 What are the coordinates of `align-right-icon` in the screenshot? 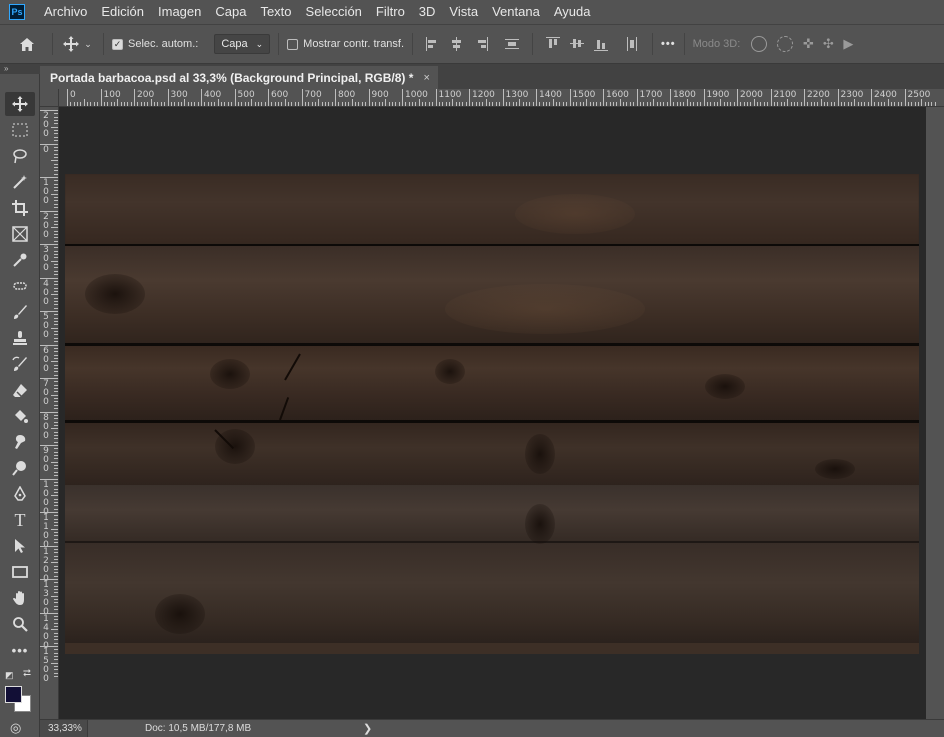 It's located at (481, 44).